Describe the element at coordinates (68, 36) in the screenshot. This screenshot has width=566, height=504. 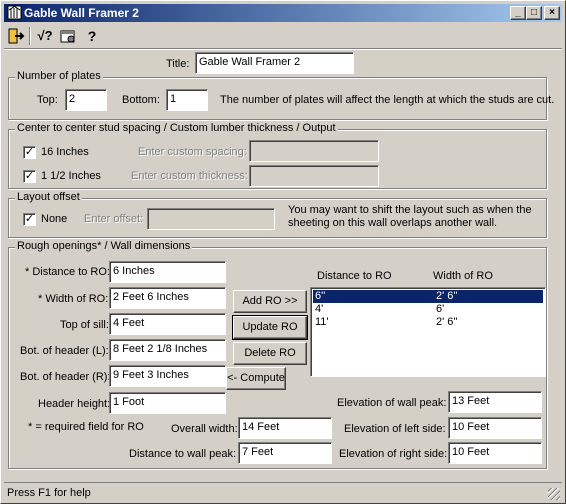
I see `settings-icon` at that location.